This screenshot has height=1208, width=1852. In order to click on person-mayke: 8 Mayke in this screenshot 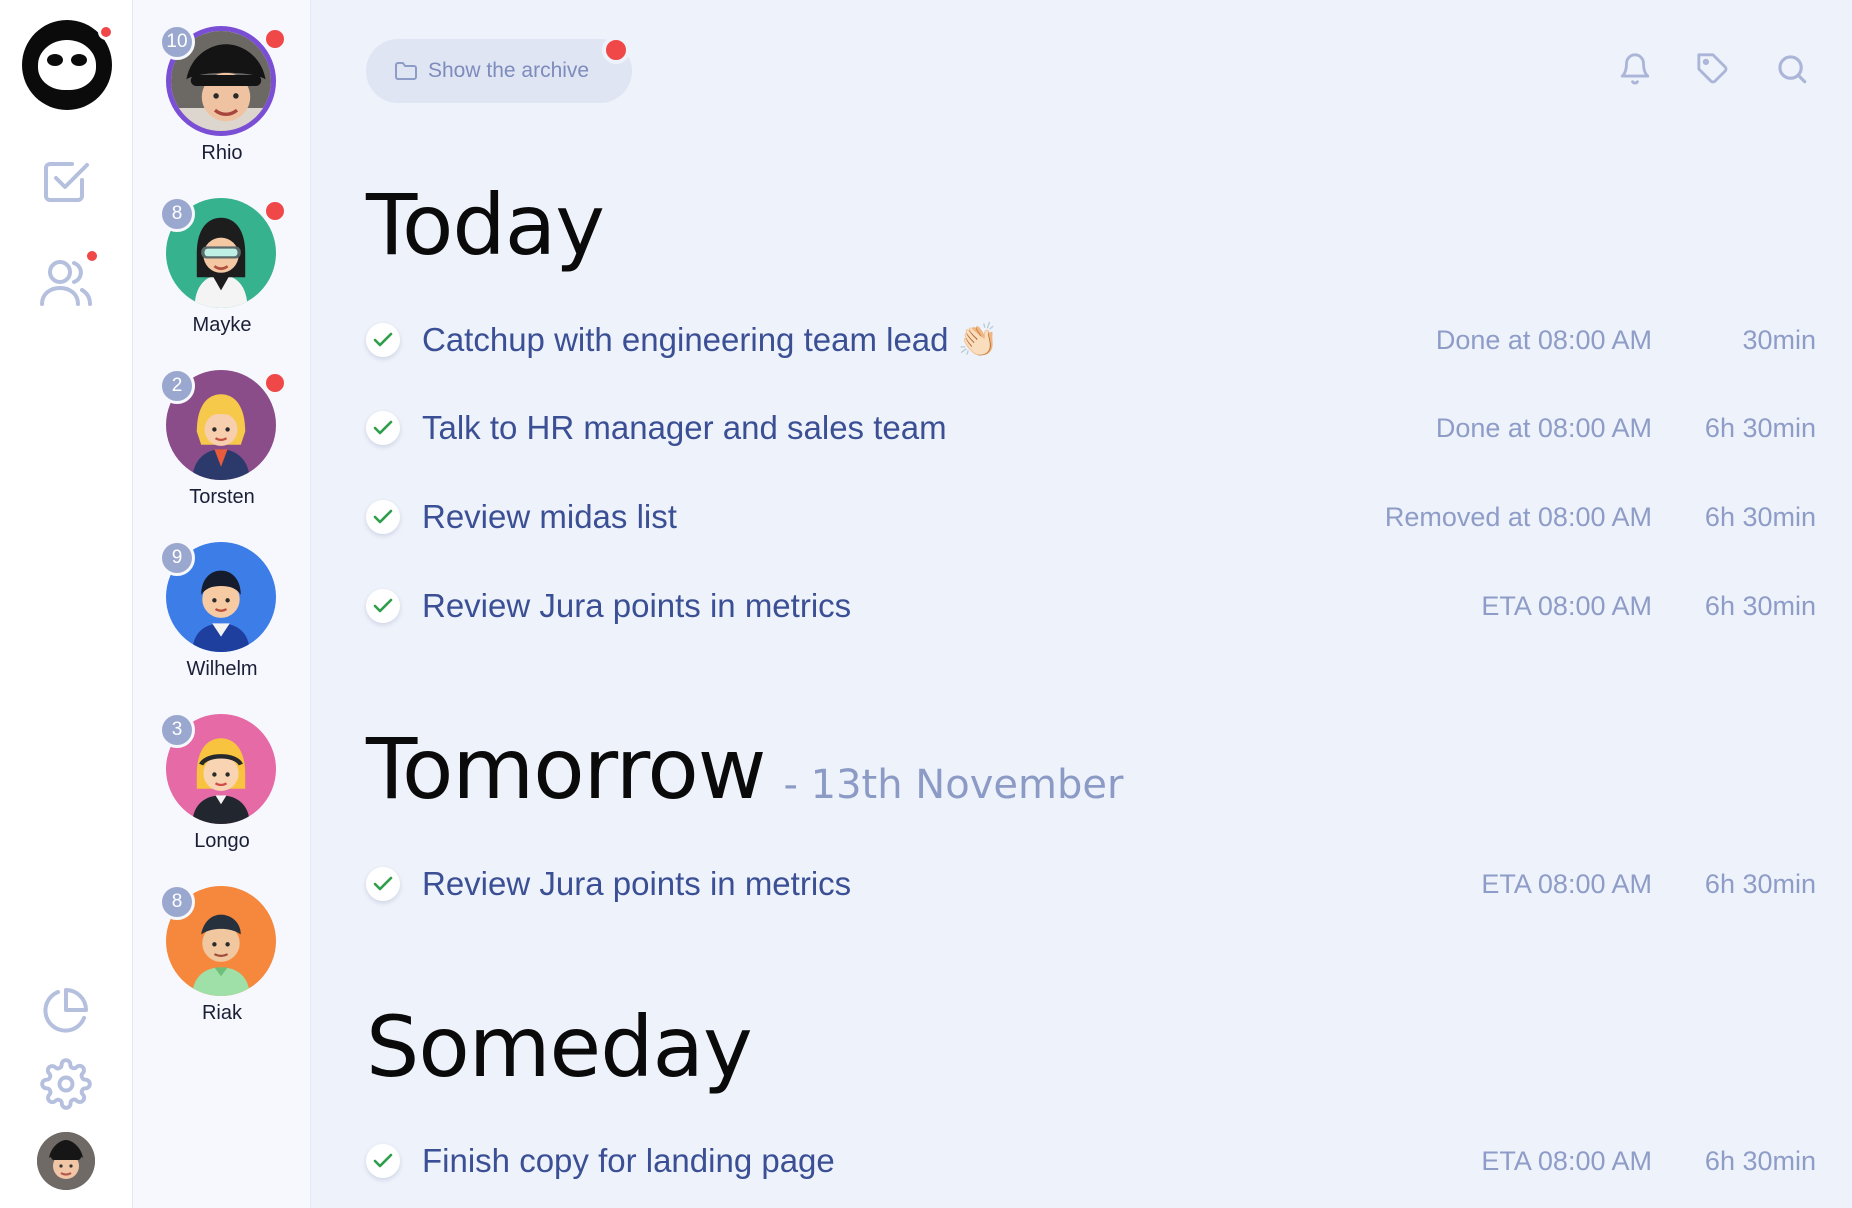, I will do `click(222, 254)`.